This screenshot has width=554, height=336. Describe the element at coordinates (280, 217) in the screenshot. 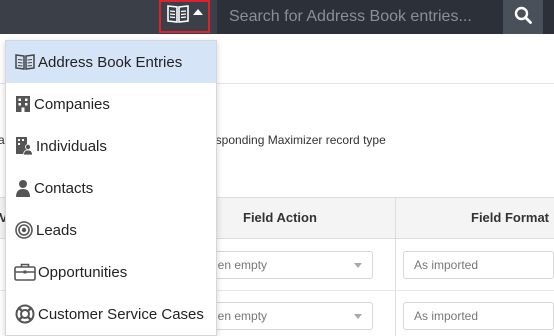

I see `column-header-field-action: Field Action` at that location.